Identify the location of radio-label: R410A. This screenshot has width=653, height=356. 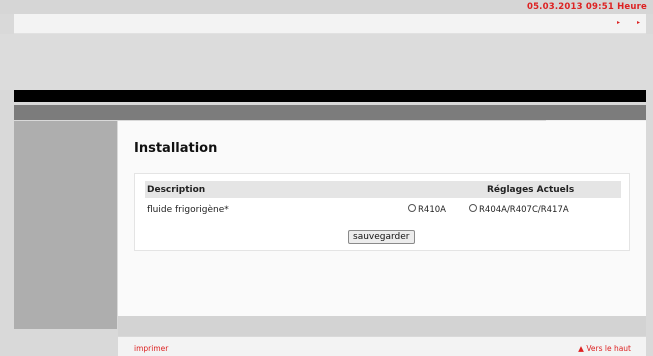
(432, 210).